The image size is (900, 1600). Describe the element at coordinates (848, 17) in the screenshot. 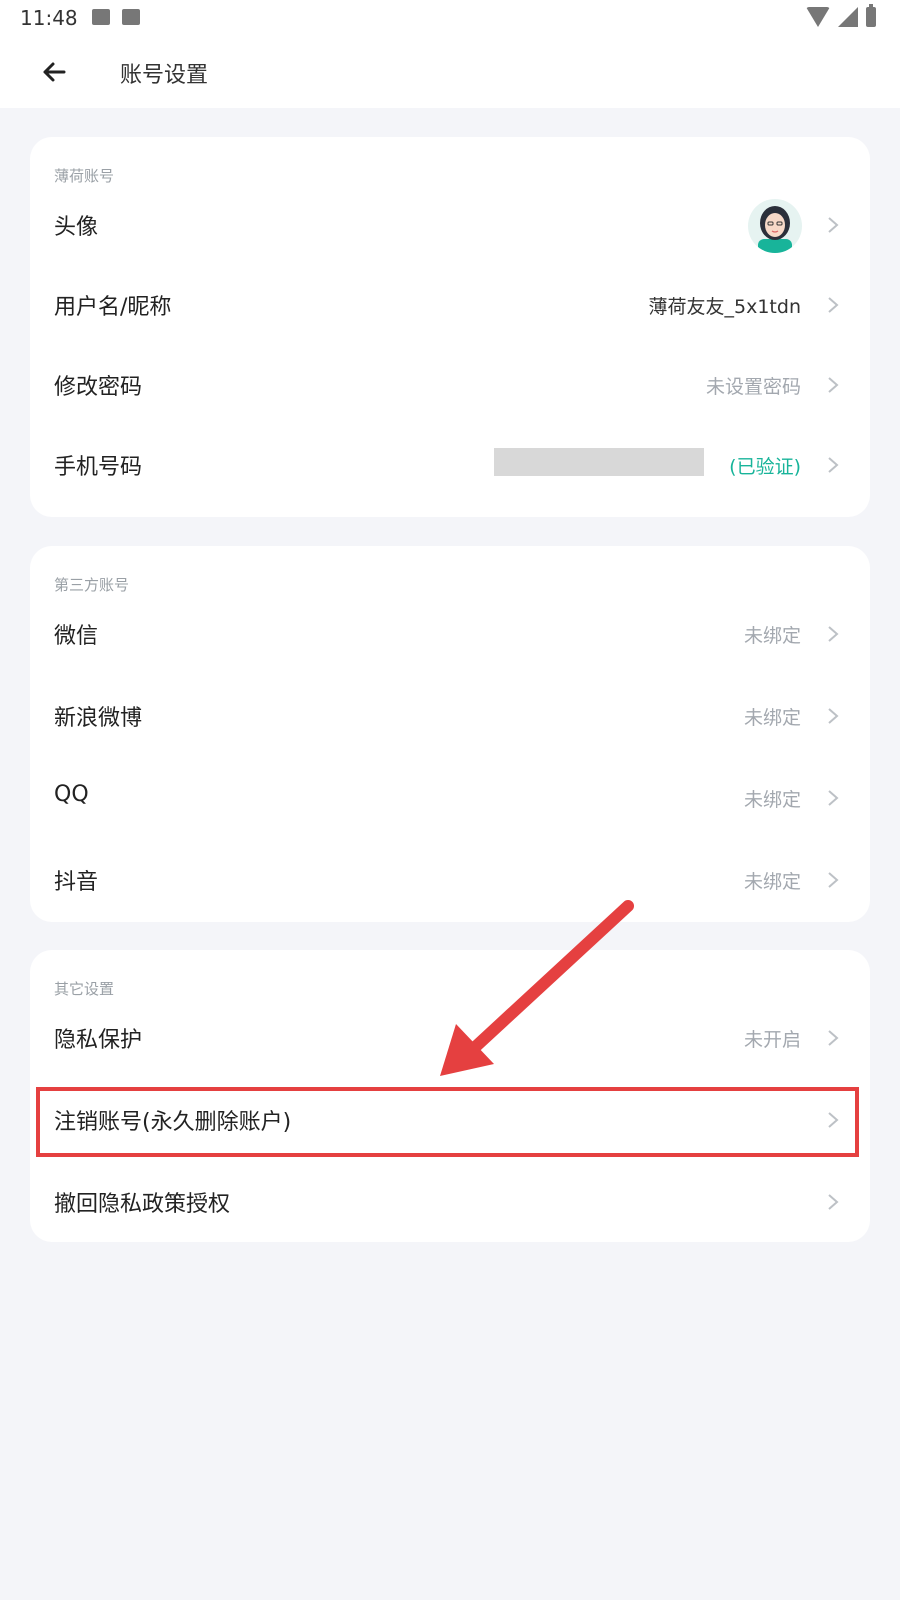

I see `signal-icon` at that location.